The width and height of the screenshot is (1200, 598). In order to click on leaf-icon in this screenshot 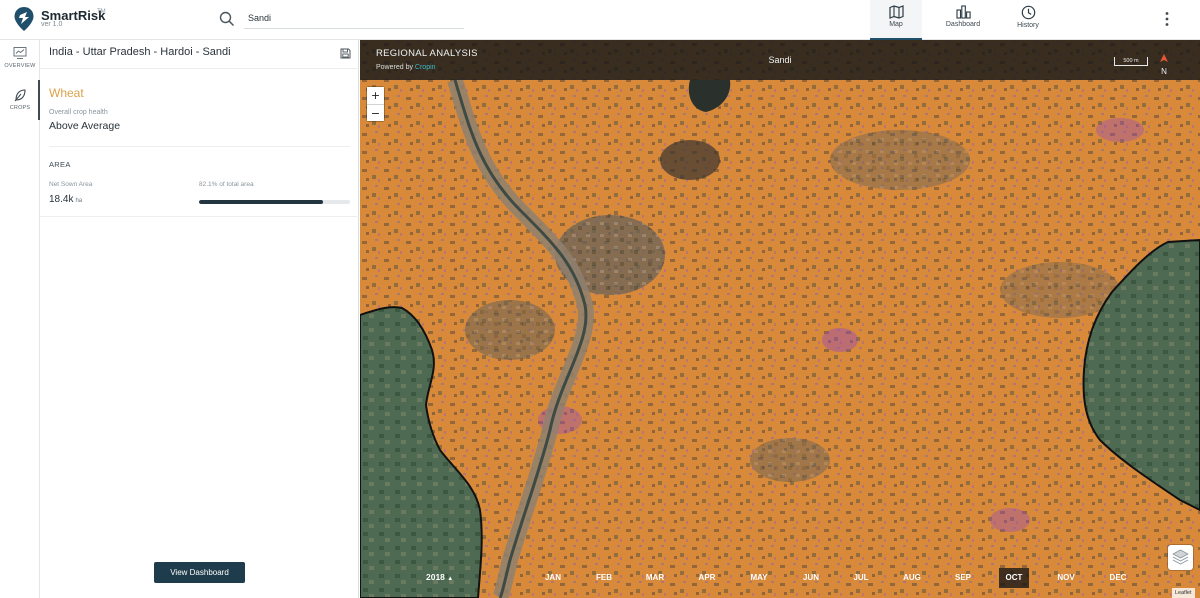, I will do `click(20, 95)`.